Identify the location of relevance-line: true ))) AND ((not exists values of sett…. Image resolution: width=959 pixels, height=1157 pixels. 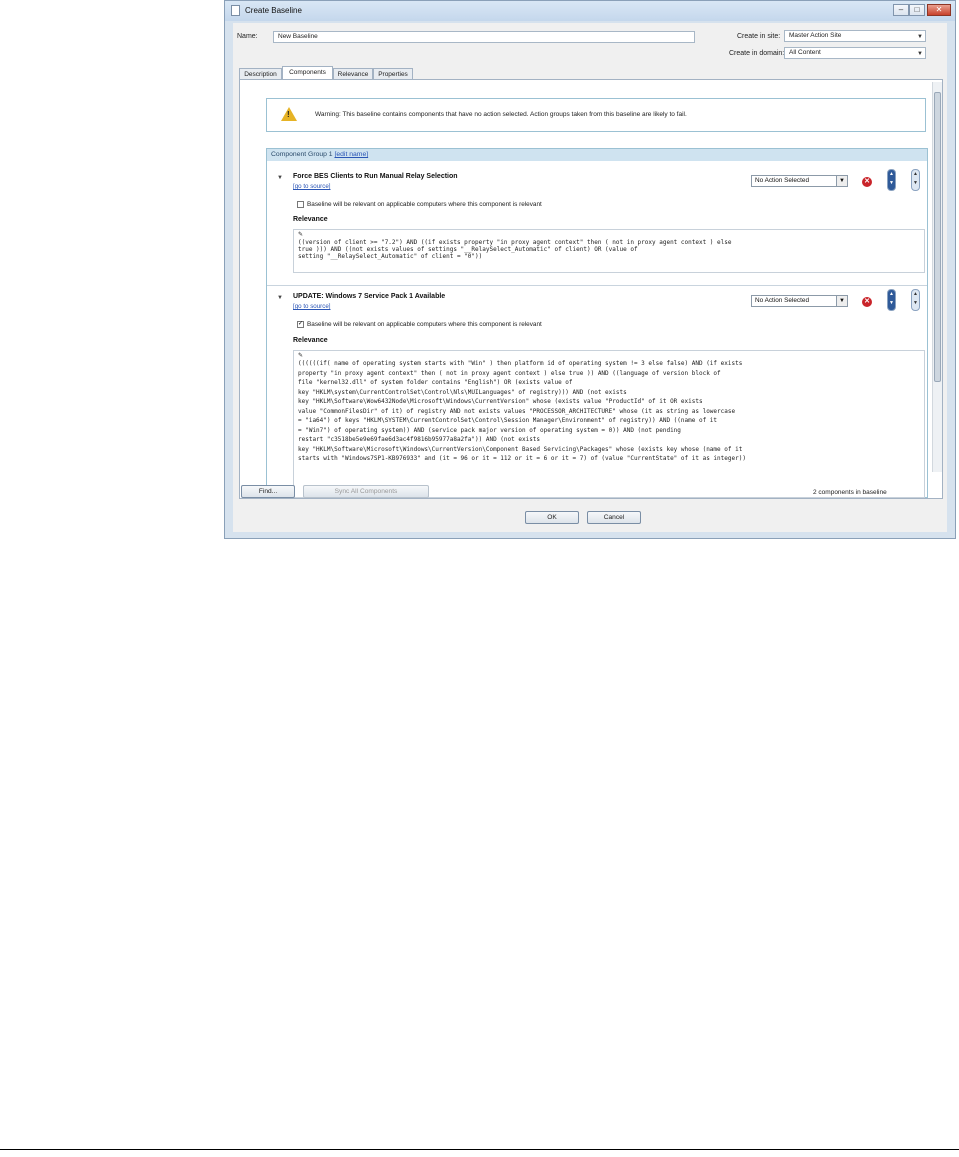
(468, 250).